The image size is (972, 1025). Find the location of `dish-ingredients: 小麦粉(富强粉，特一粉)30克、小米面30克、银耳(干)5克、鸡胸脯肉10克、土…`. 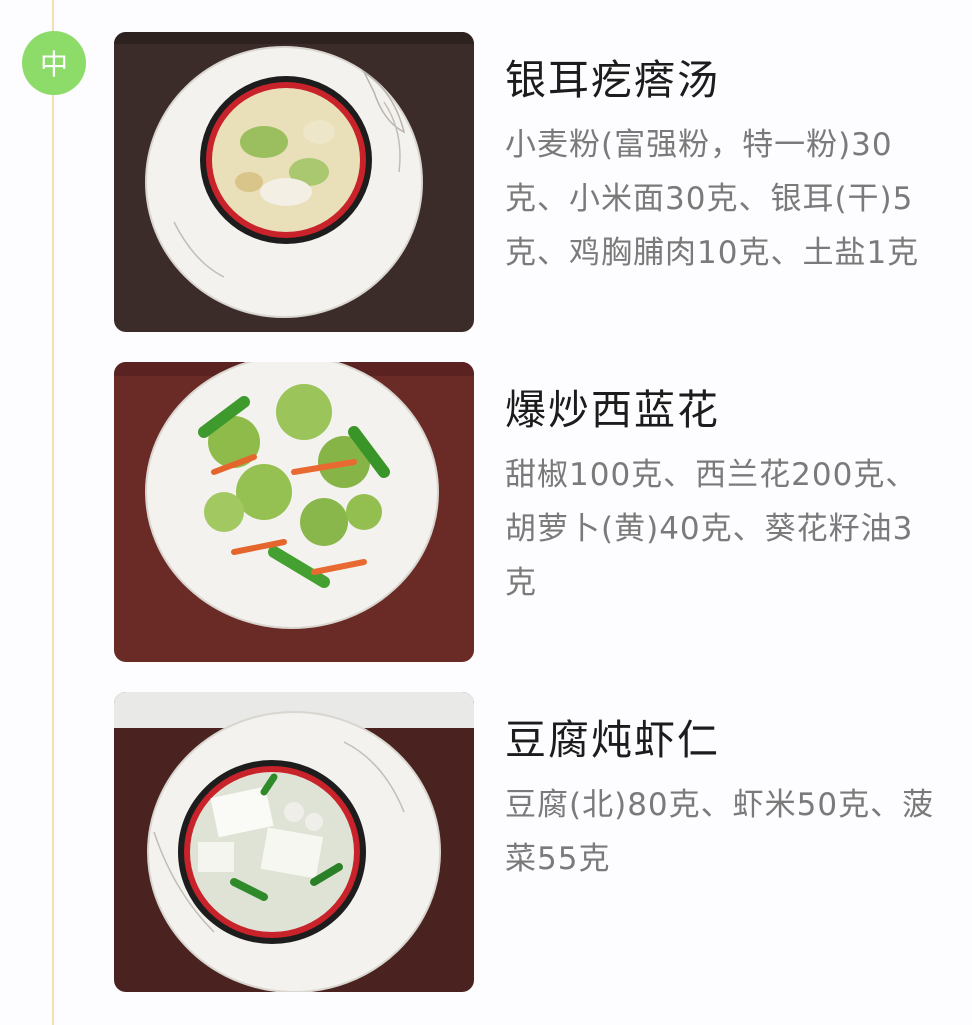

dish-ingredients: 小麦粉(富强粉，特一粉)30克、小米面30克、银耳(干)5克、鸡胸脯肉10克、土… is located at coordinates (712, 199).